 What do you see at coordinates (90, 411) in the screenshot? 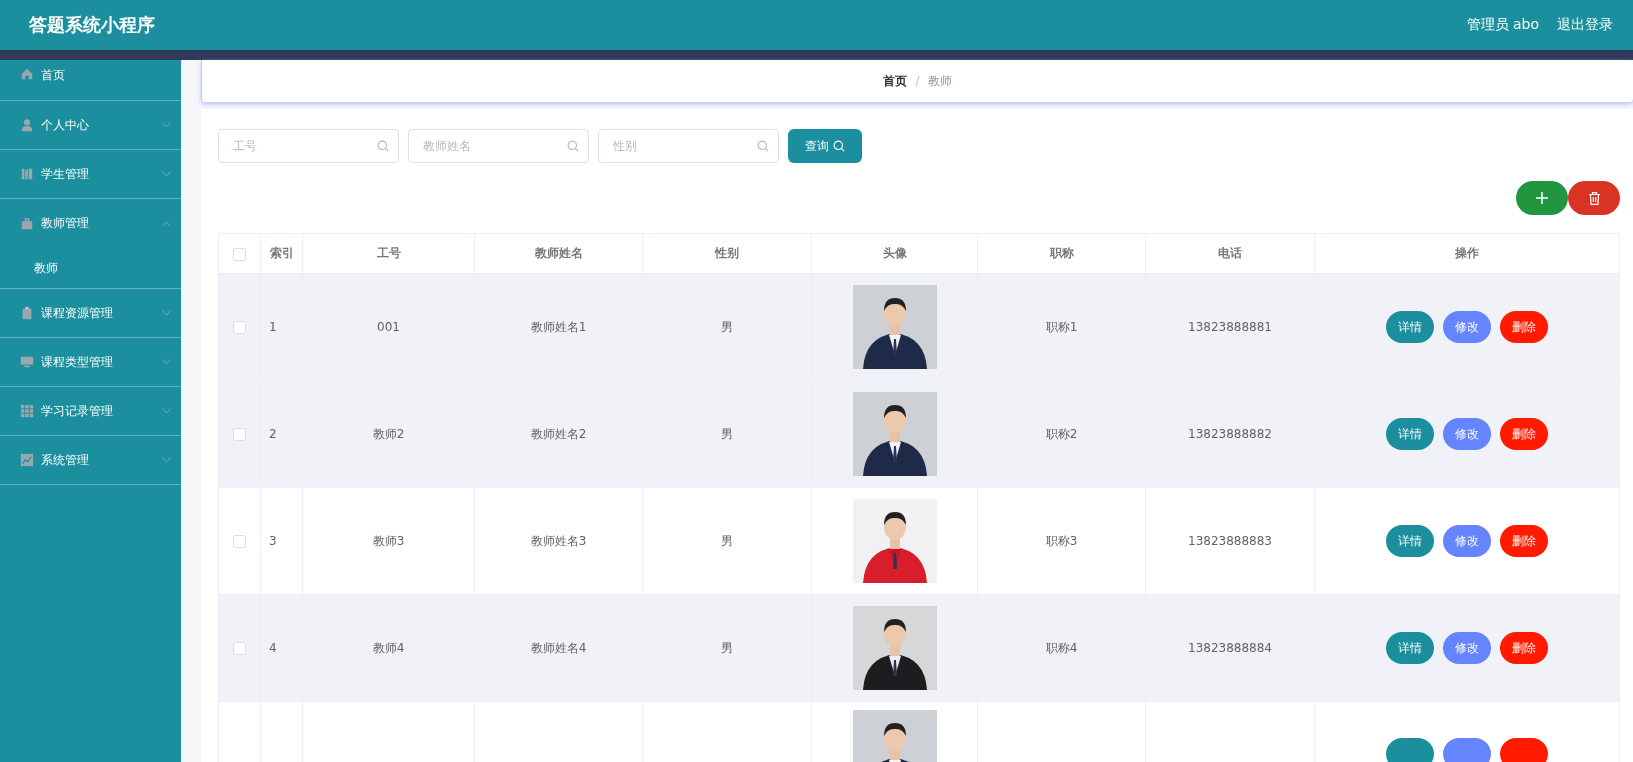
I see `sidebar-item: 学习记录管理` at bounding box center [90, 411].